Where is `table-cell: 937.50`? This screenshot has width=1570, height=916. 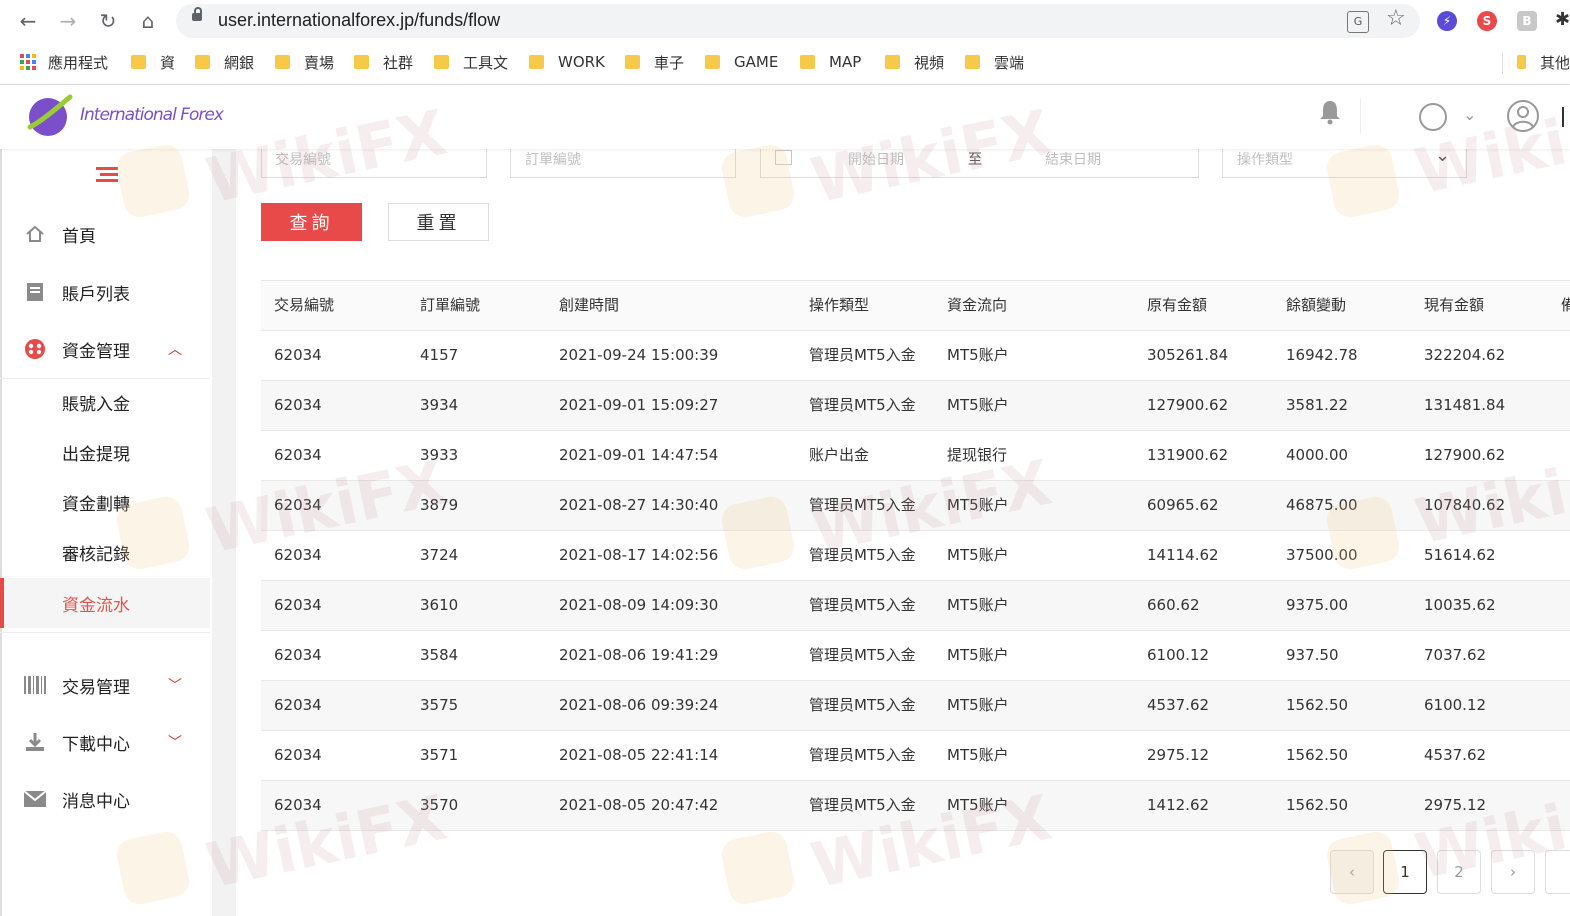 table-cell: 937.50 is located at coordinates (1312, 655).